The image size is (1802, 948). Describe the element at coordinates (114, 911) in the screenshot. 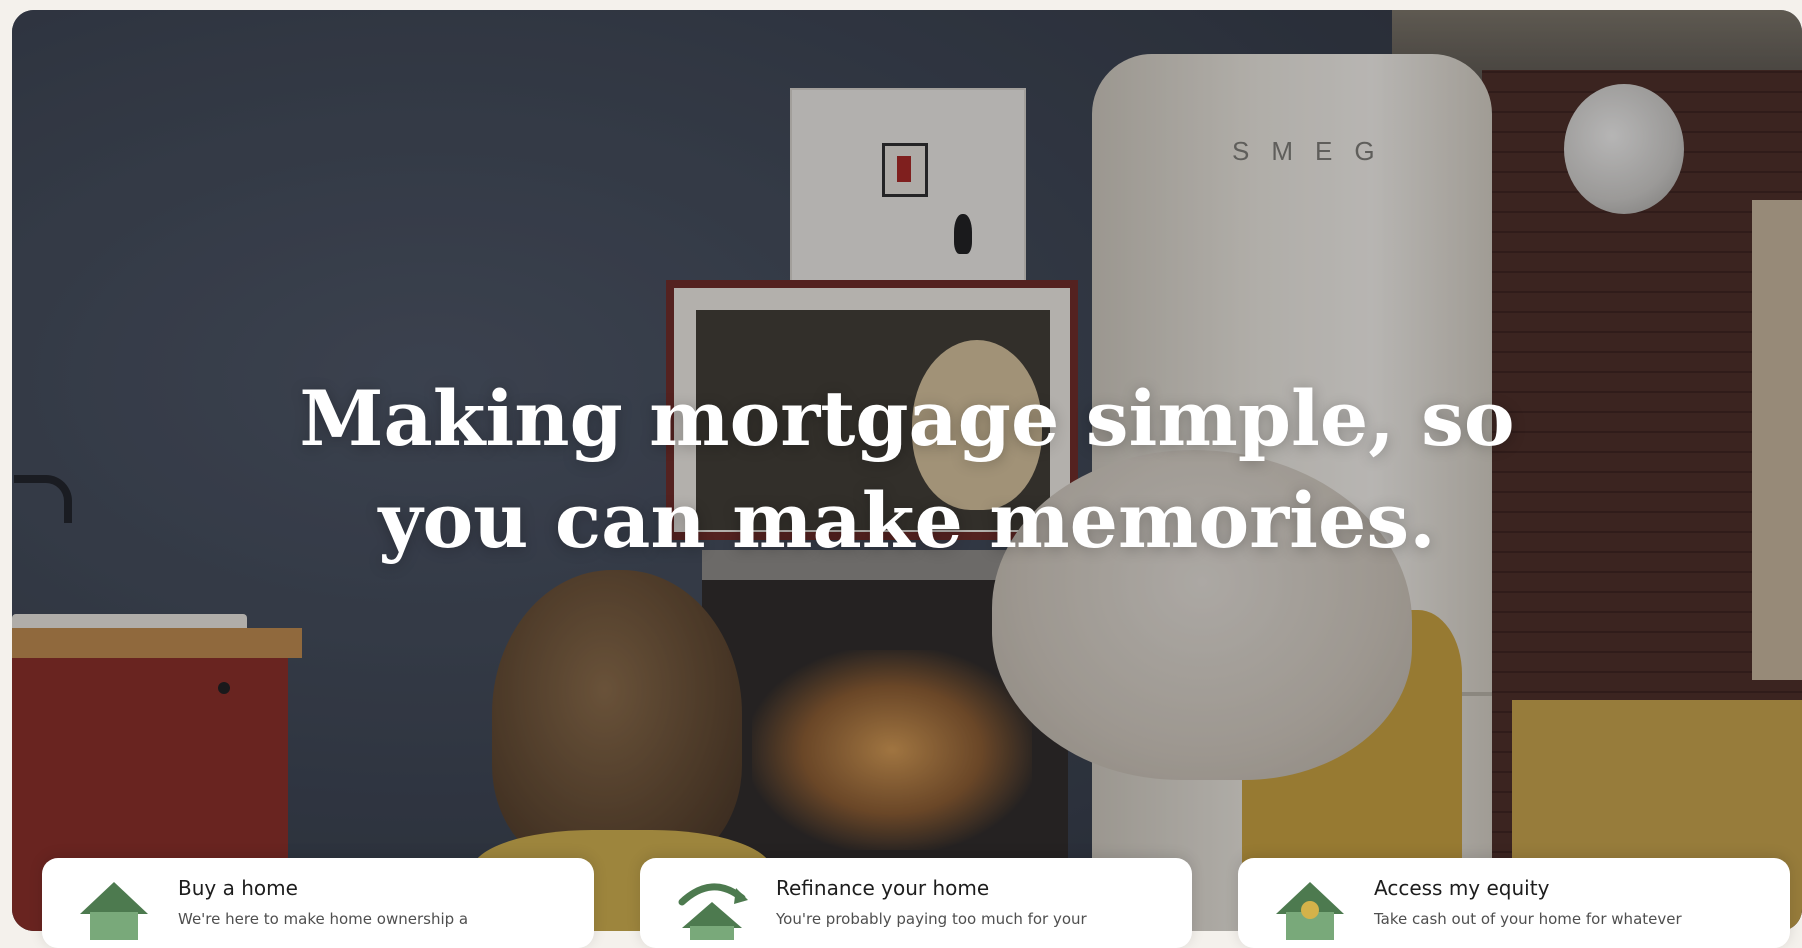

I see `house-icon` at that location.